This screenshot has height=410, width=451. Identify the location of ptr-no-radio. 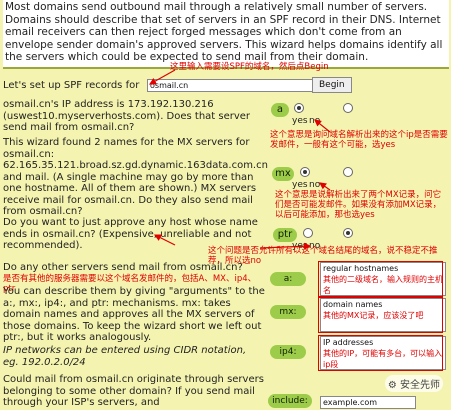
(348, 233).